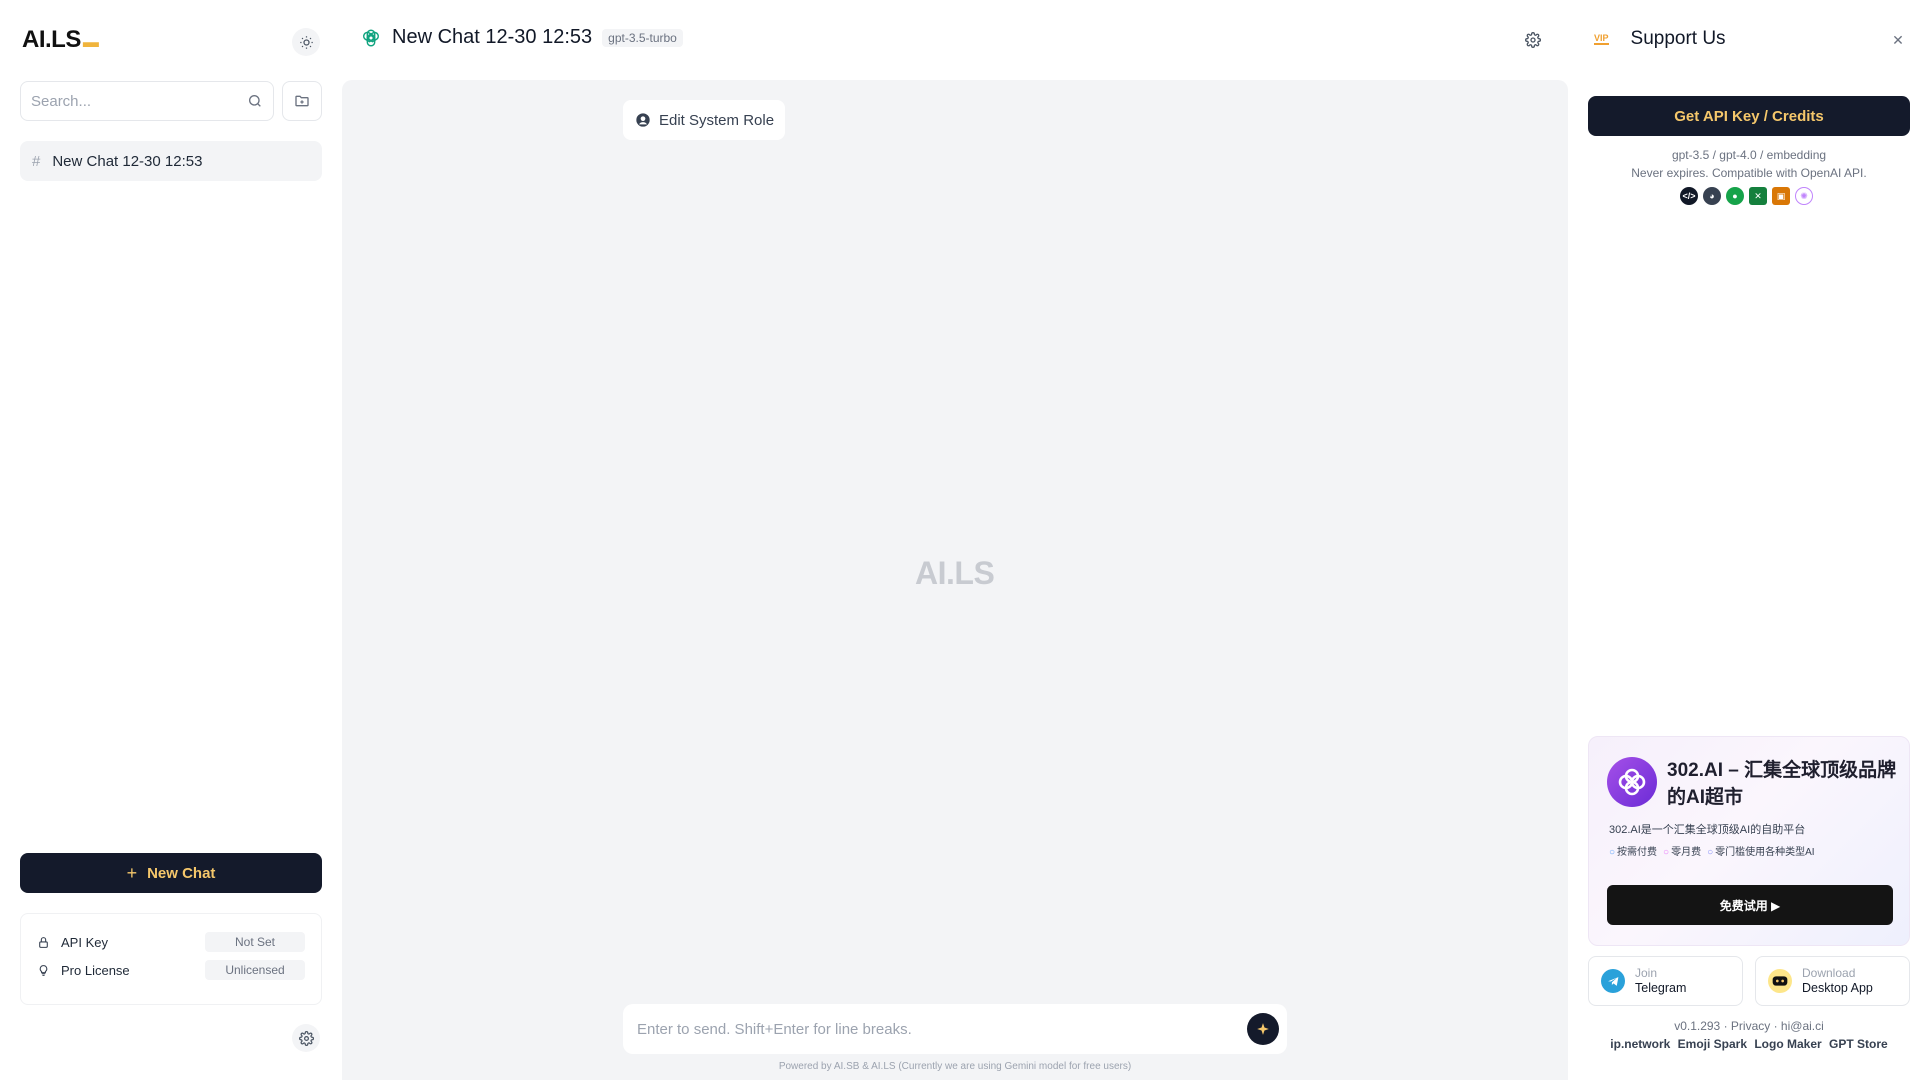 This screenshot has height=1080, width=1920. Describe the element at coordinates (1781, 196) in the screenshot. I see `box-icon: ▣` at that location.